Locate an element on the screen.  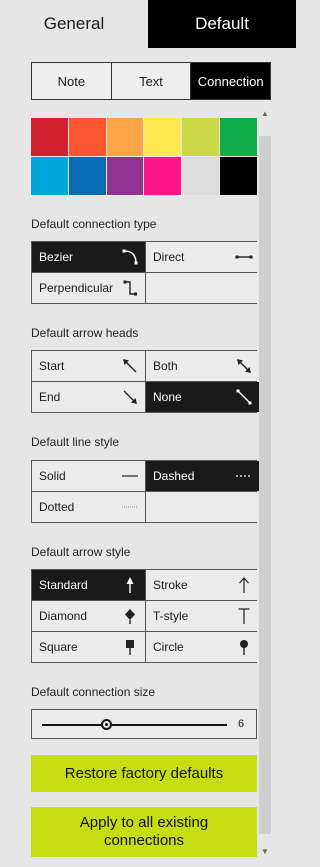
perpendicular-line-icon is located at coordinates (130, 288).